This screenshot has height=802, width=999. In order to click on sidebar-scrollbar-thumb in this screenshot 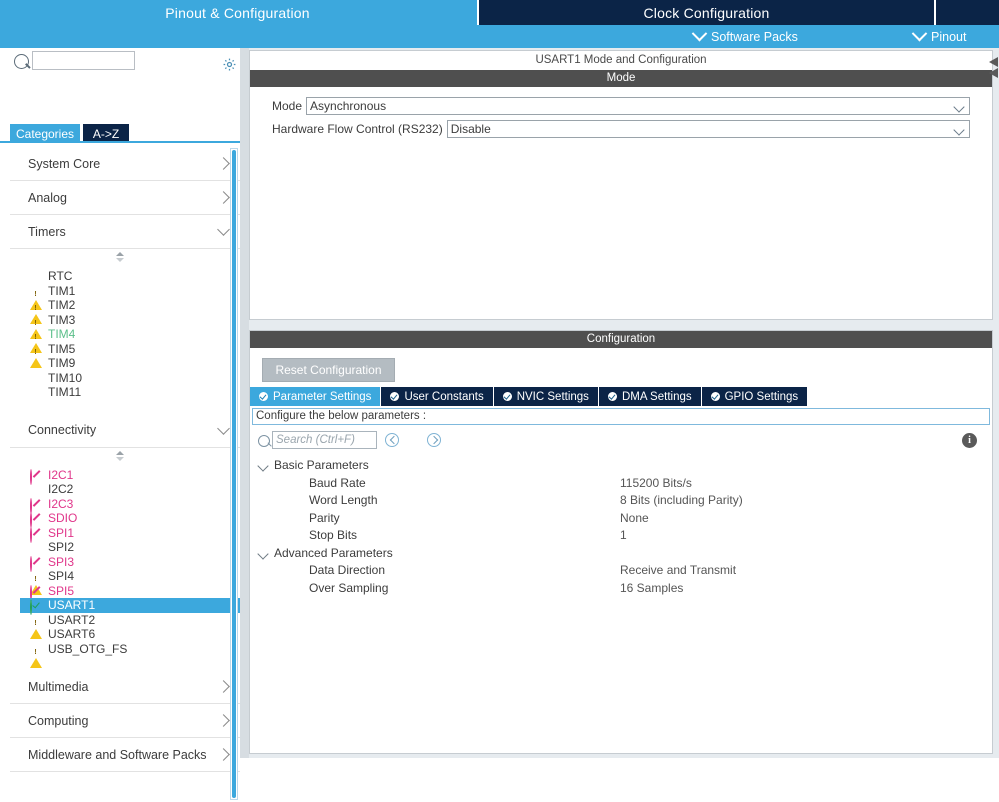, I will do `click(234, 474)`.